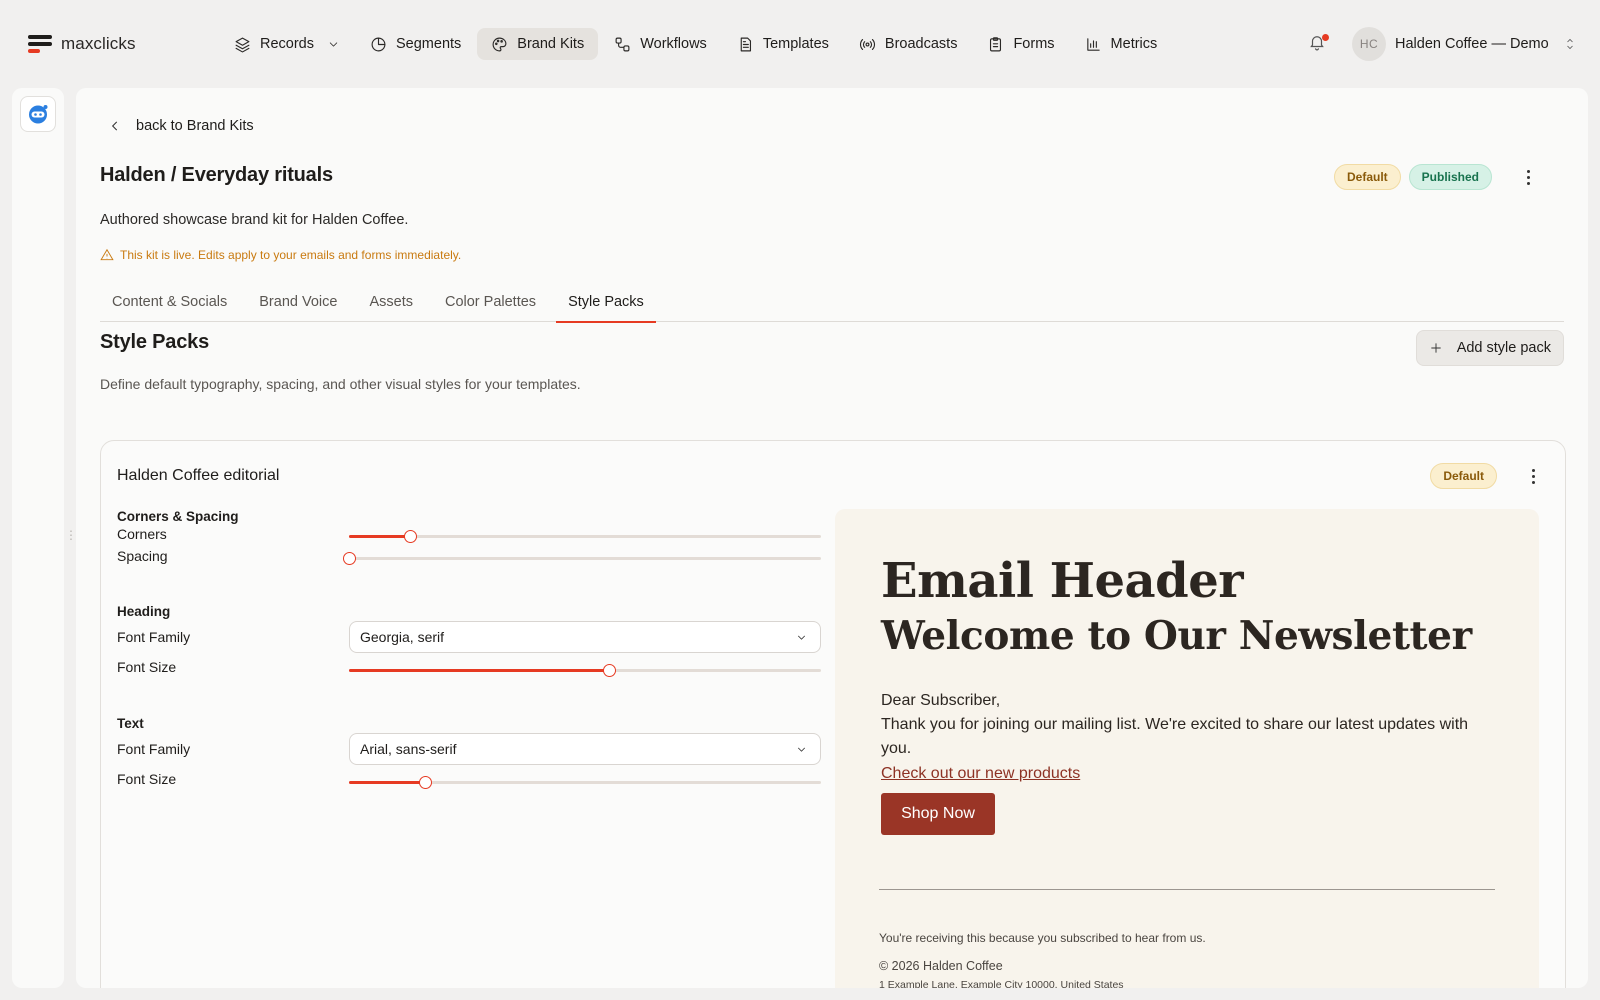 The image size is (1600, 1000). What do you see at coordinates (298, 302) in the screenshot?
I see `tab-brand-voice: Brand Voice` at bounding box center [298, 302].